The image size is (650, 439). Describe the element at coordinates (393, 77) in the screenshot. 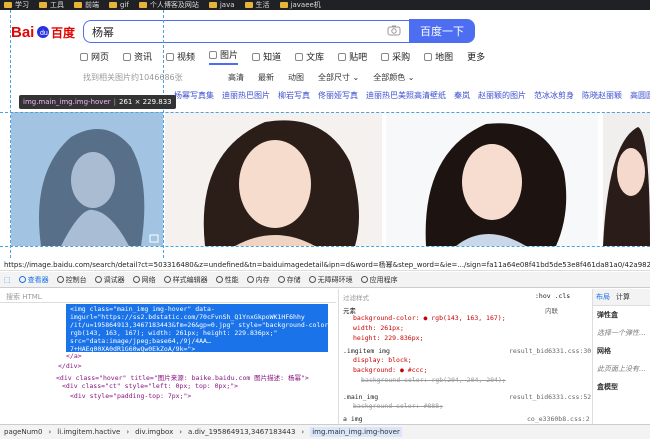

I see `filter-option: 全部颜色 ⌄` at that location.